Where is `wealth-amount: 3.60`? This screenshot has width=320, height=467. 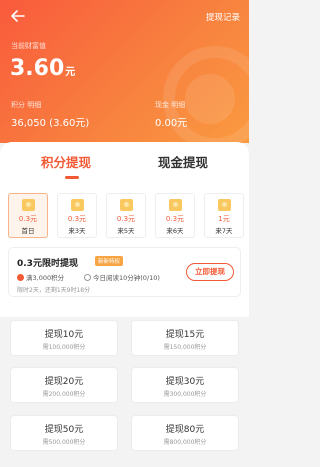 wealth-amount: 3.60 is located at coordinates (37, 68).